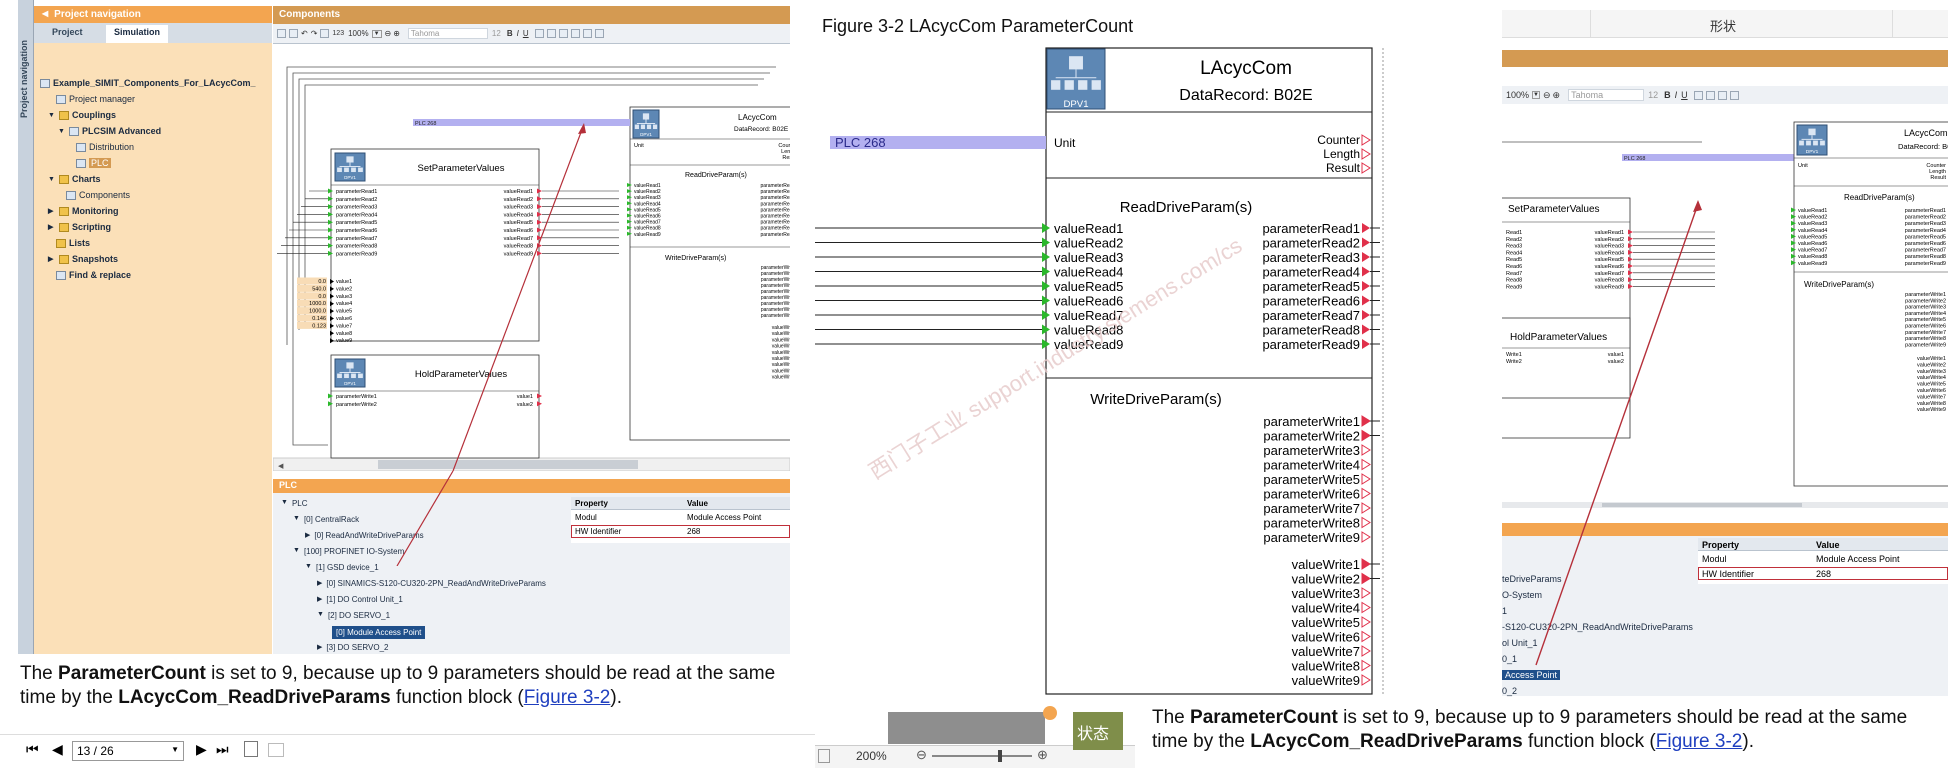 The image size is (1948, 768). Describe the element at coordinates (496, 33) in the screenshot. I see `font-size-select: 12` at that location.